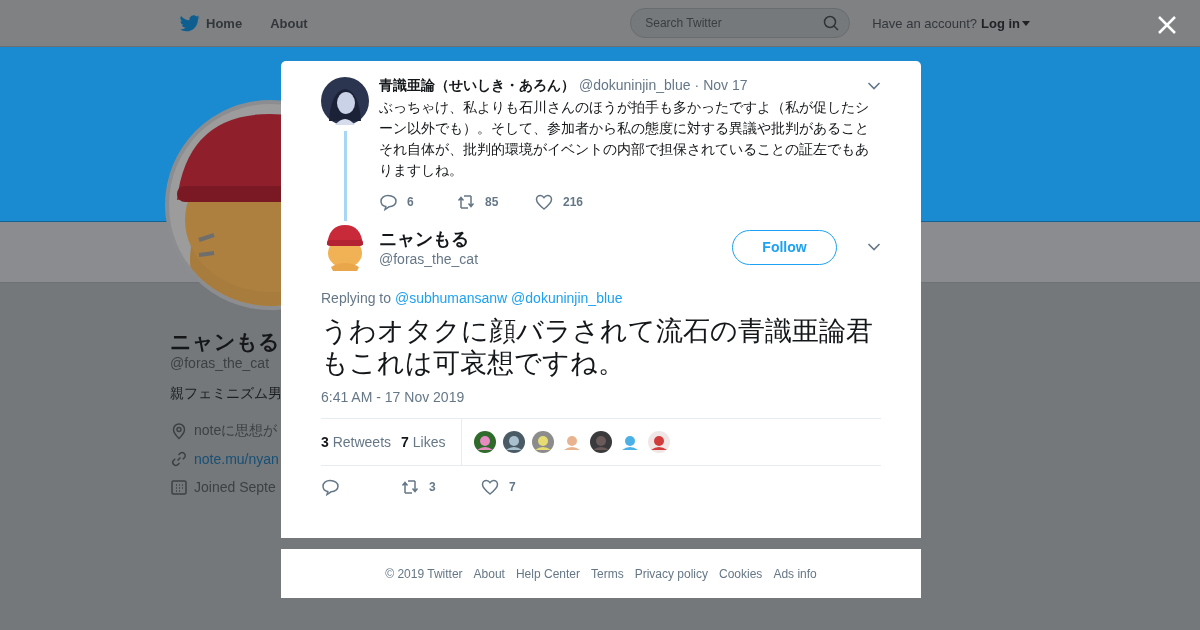 The image size is (1200, 630). I want to click on action-count: 3, so click(432, 487).